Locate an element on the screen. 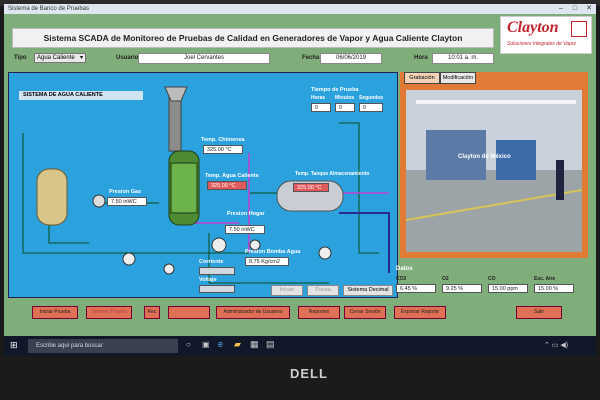 The height and width of the screenshot is (400, 600). temp-chimenea-value: 325.00 °C is located at coordinates (223, 149).